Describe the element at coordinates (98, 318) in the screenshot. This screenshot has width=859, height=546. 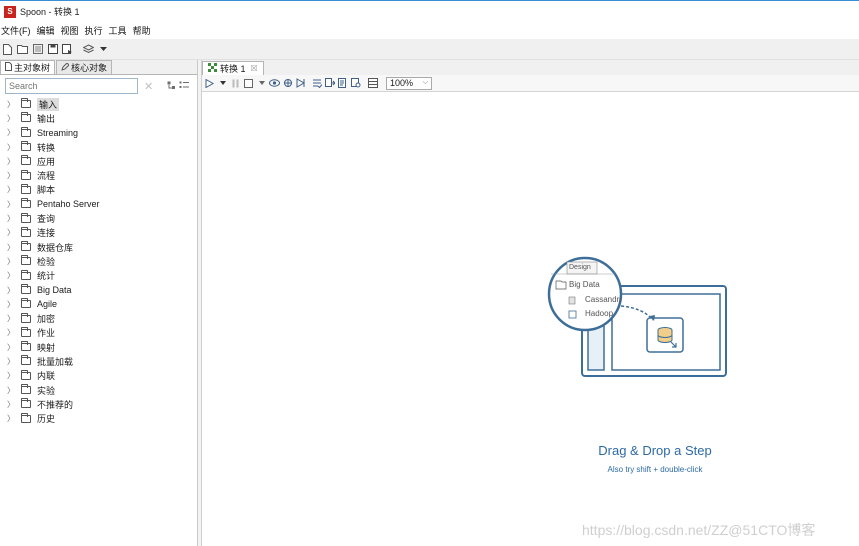
I see `tree-item-cryptography: 〉加密` at that location.